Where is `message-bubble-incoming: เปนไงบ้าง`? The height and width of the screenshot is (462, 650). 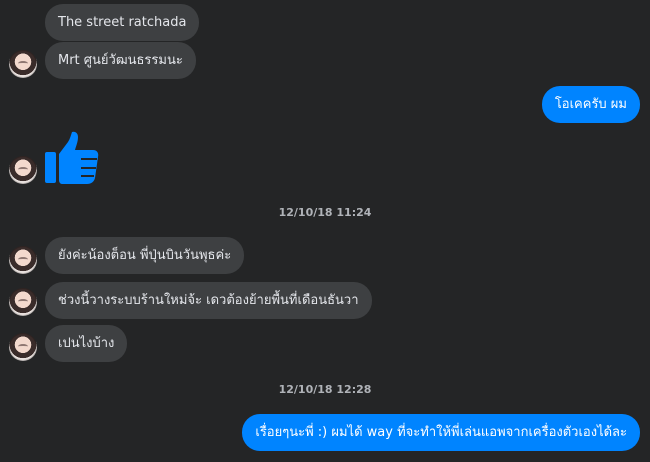
message-bubble-incoming: เปนไงบ้าง is located at coordinates (86, 343).